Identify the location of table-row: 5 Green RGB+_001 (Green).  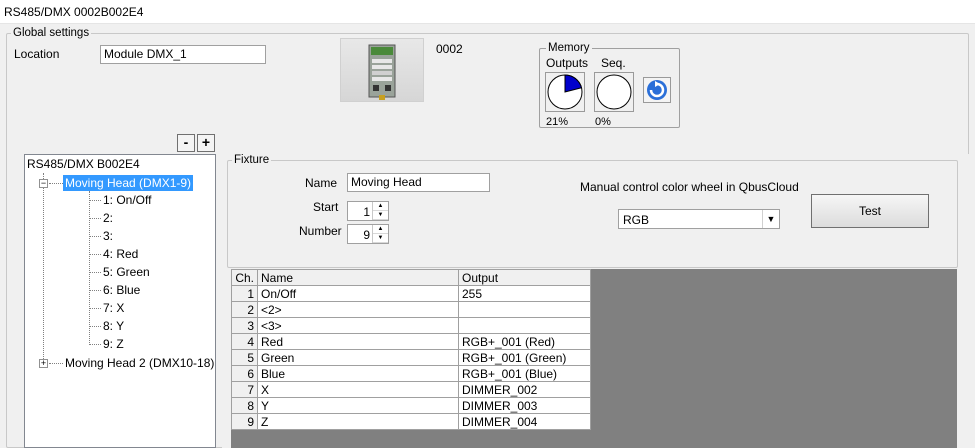
(411, 357).